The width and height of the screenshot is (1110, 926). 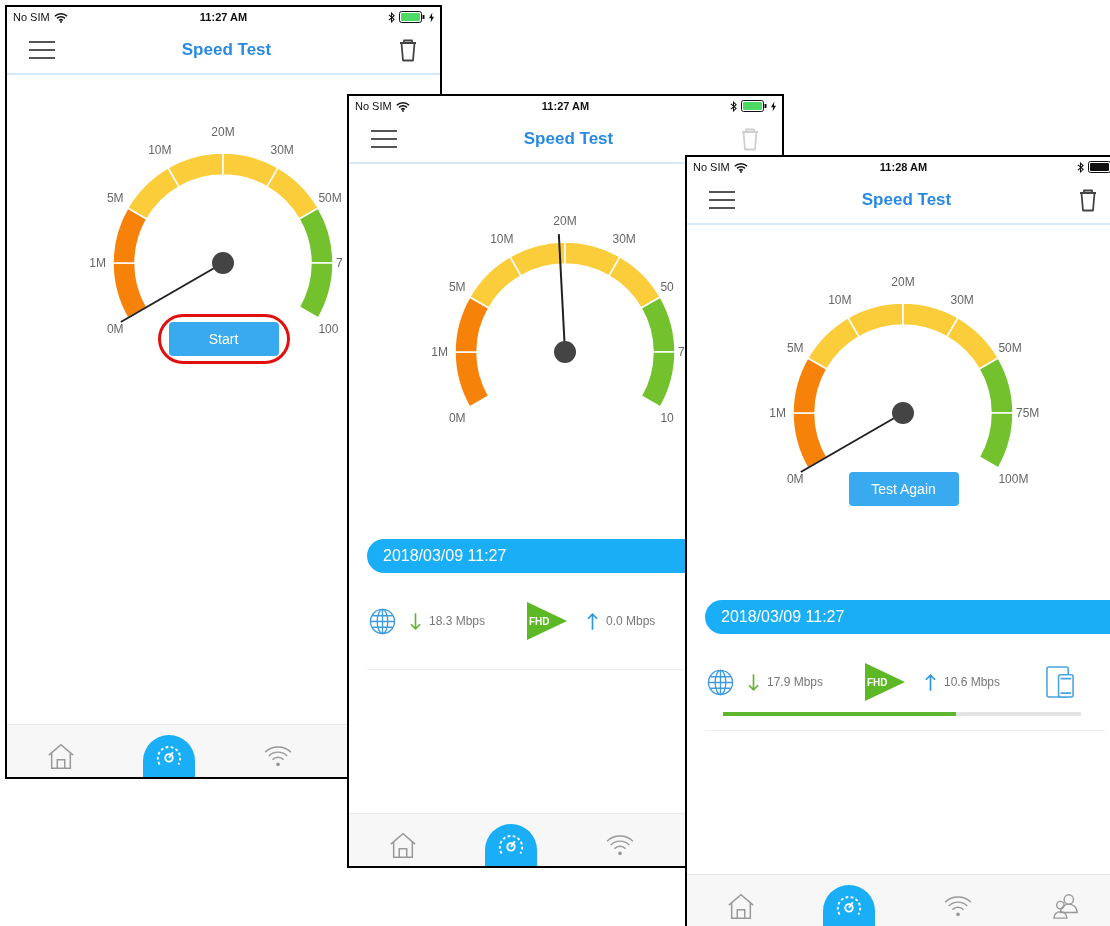 I want to click on gauge-label: 100, so click(x=328, y=328).